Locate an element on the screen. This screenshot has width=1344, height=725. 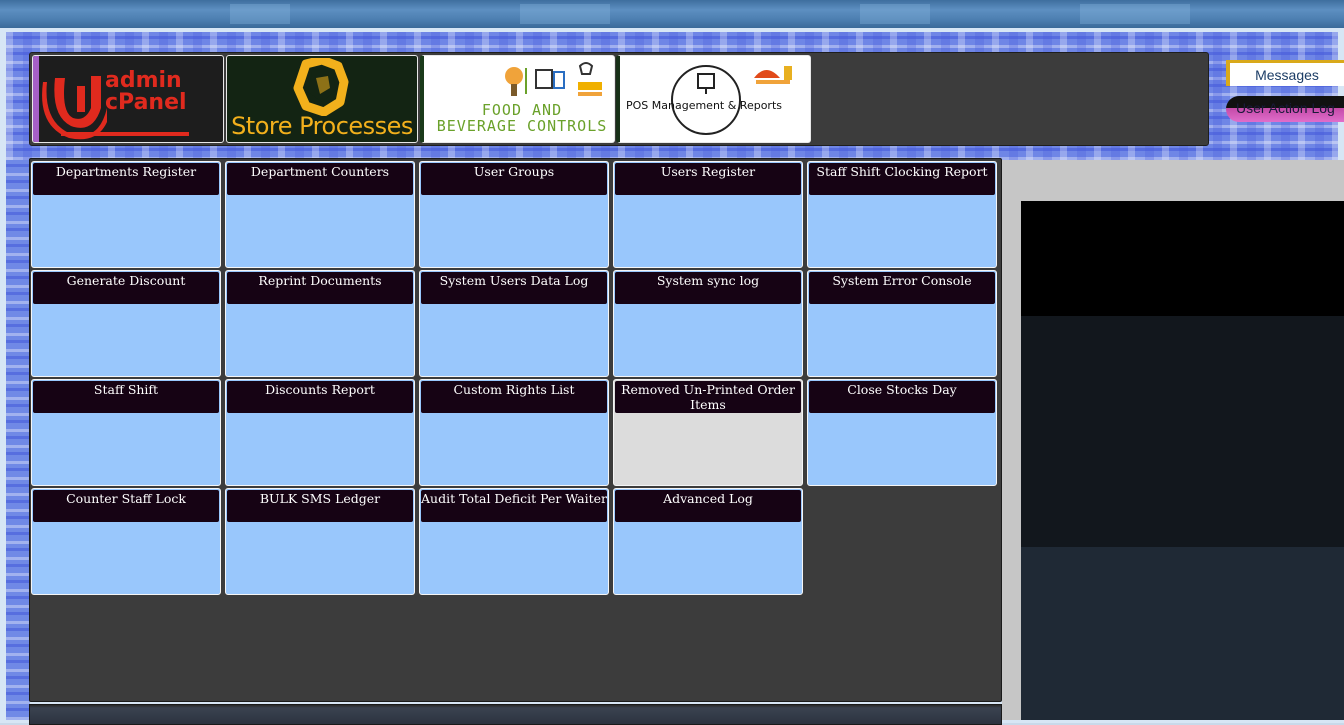
tile-department-counters: Department Counters is located at coordinates (320, 214).